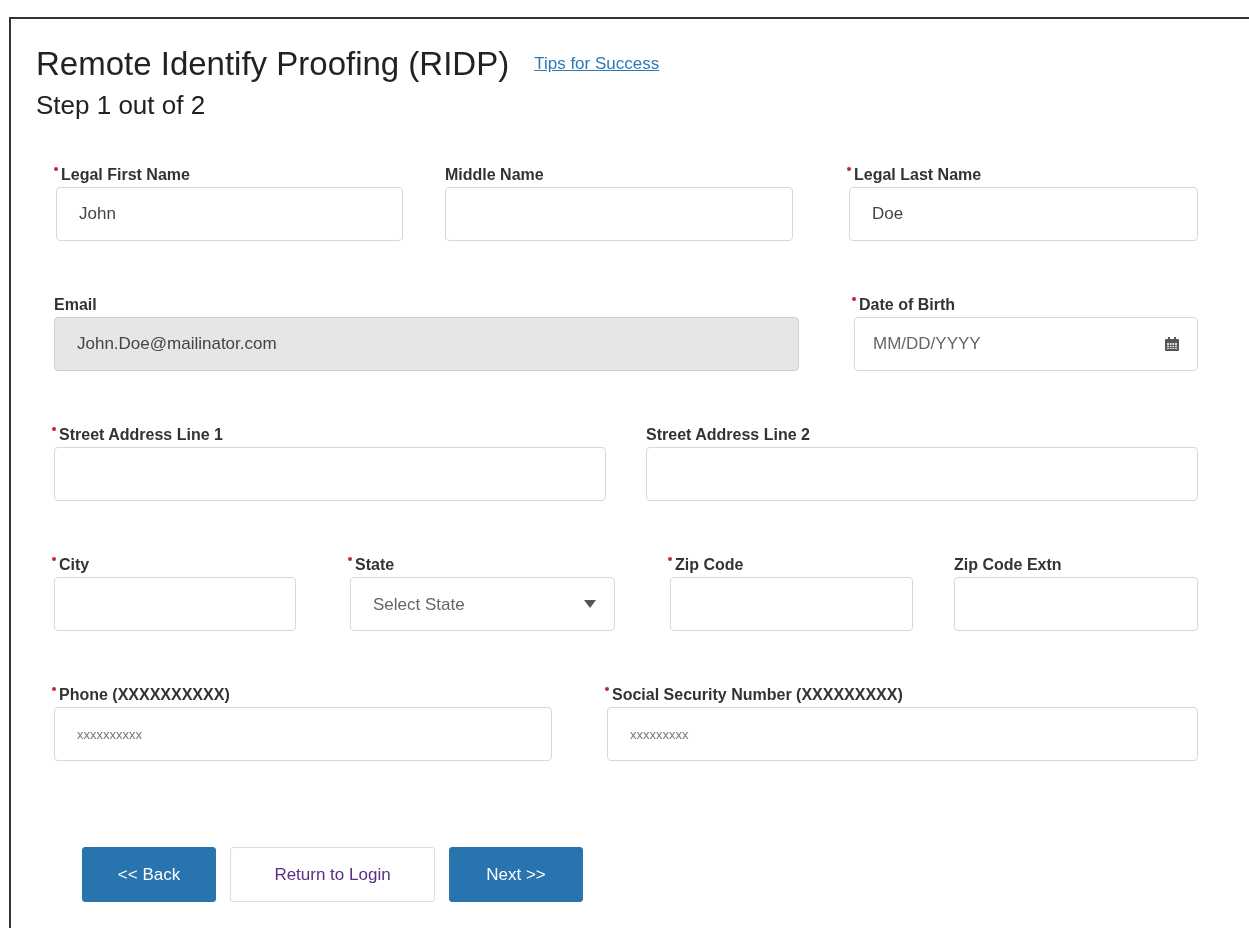 The height and width of the screenshot is (928, 1249). I want to click on input-field: xxxxxxxxx, so click(902, 734).